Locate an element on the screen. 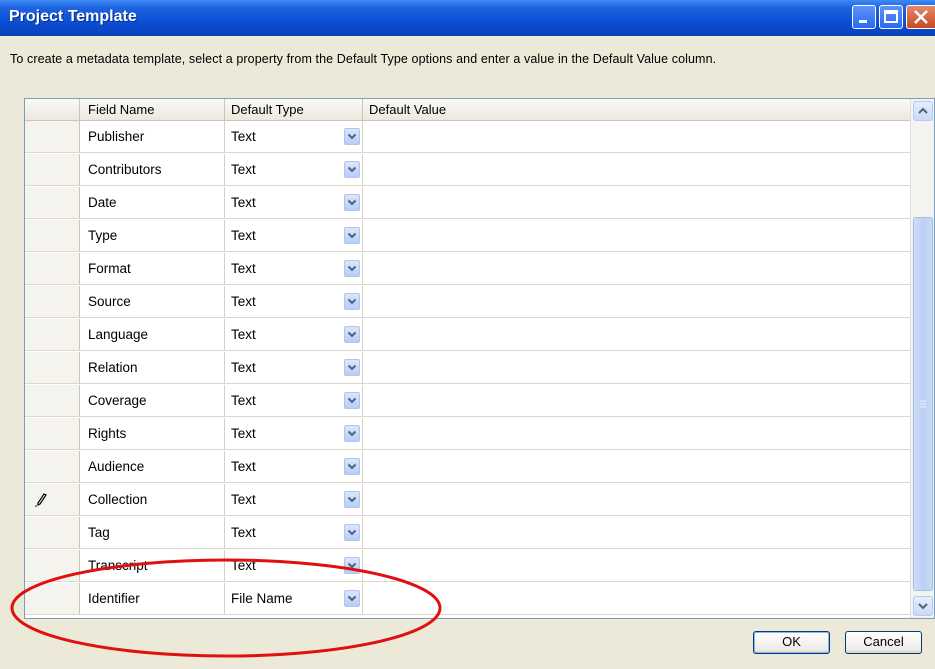 This screenshot has height=669, width=935. scroll-down-button is located at coordinates (923, 606).